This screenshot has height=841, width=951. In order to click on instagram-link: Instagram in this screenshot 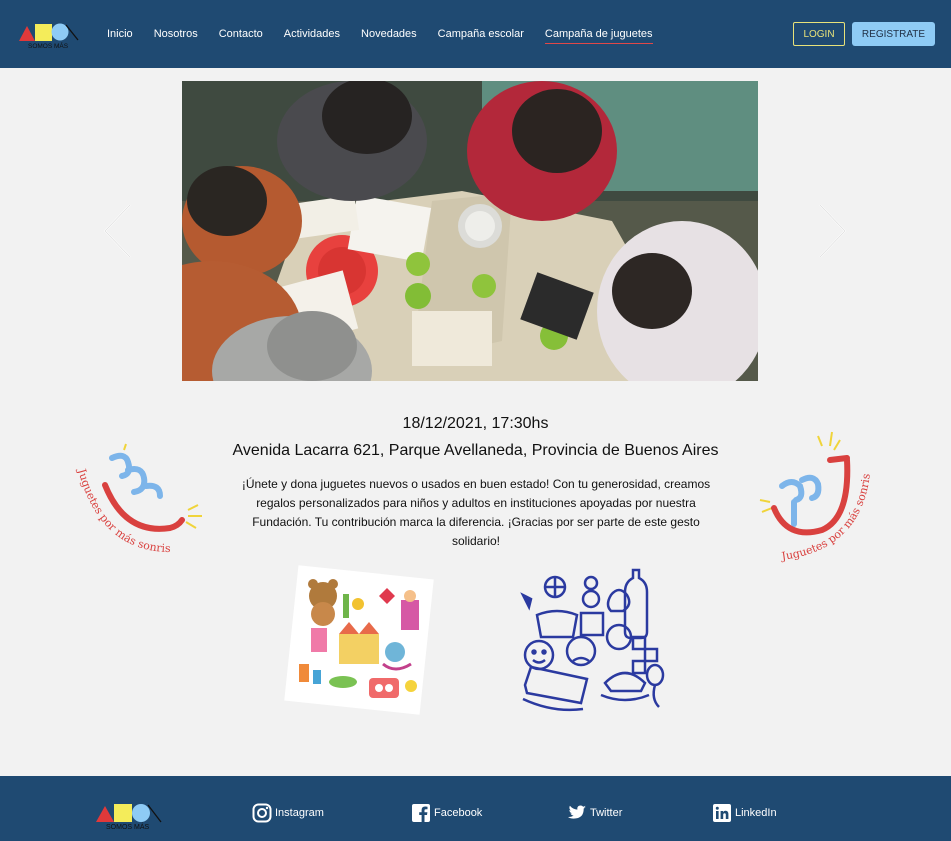, I will do `click(288, 813)`.